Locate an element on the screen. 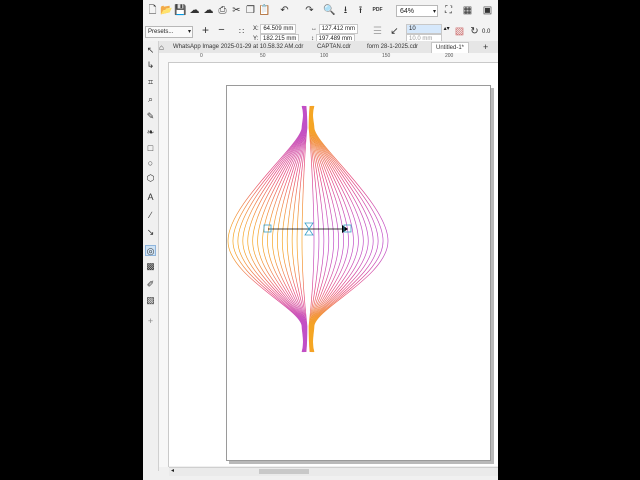 The width and height of the screenshot is (640, 480). presets-dropdown: Presets... ▾ is located at coordinates (169, 32).